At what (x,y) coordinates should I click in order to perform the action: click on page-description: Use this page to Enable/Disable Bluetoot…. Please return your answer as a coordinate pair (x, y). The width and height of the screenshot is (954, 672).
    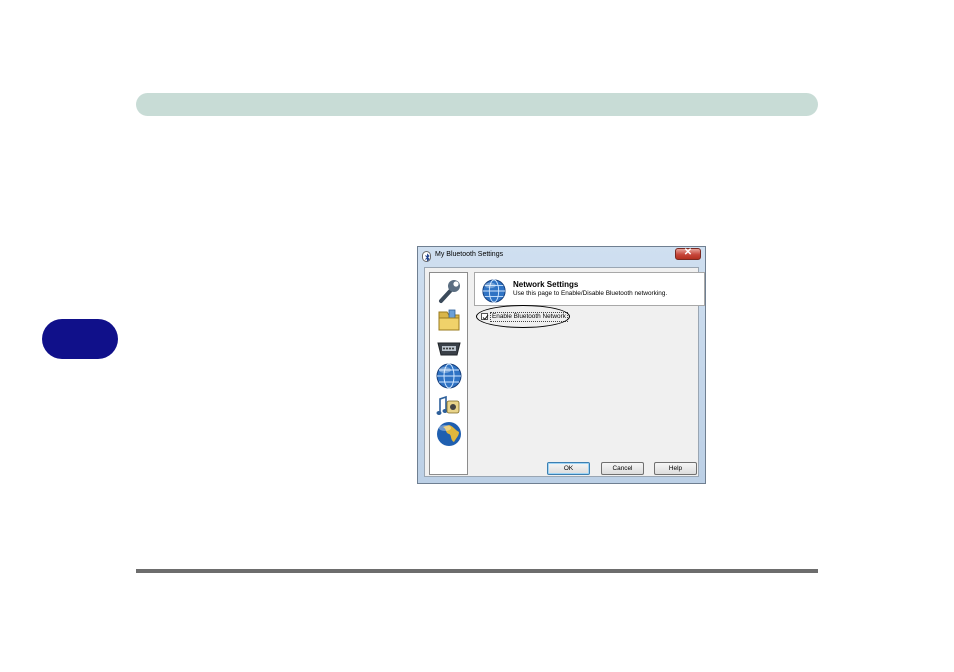
    Looking at the image, I should click on (590, 293).